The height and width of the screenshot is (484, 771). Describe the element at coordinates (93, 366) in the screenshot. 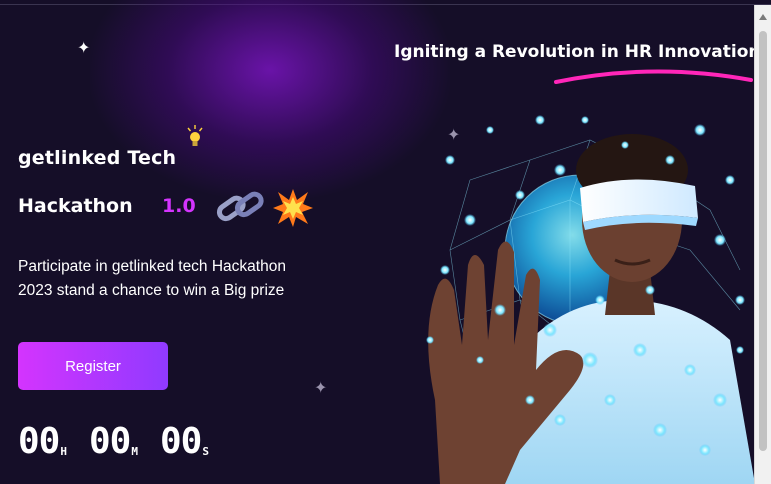

I see `register-button: Register` at that location.